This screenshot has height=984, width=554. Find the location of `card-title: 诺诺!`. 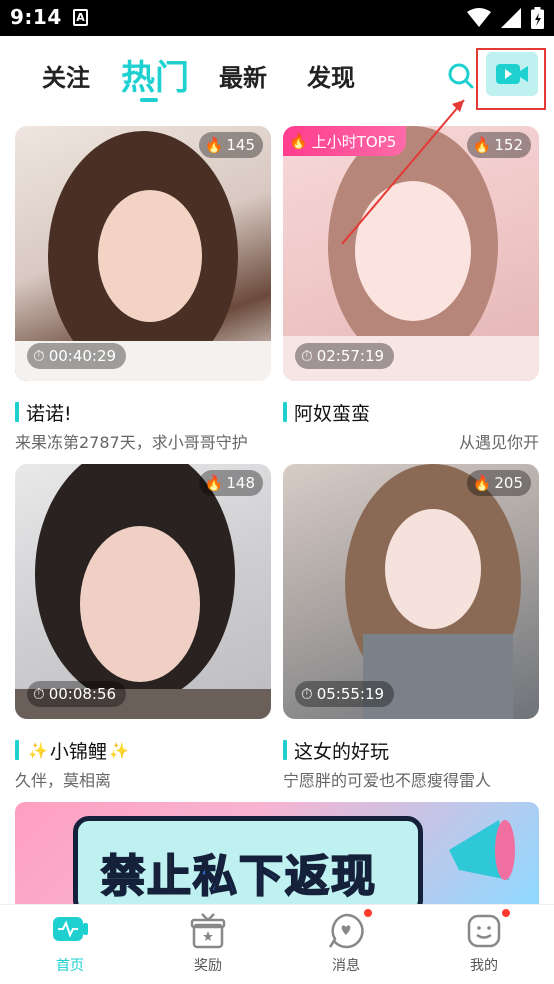

card-title: 诺诺! is located at coordinates (143, 412).